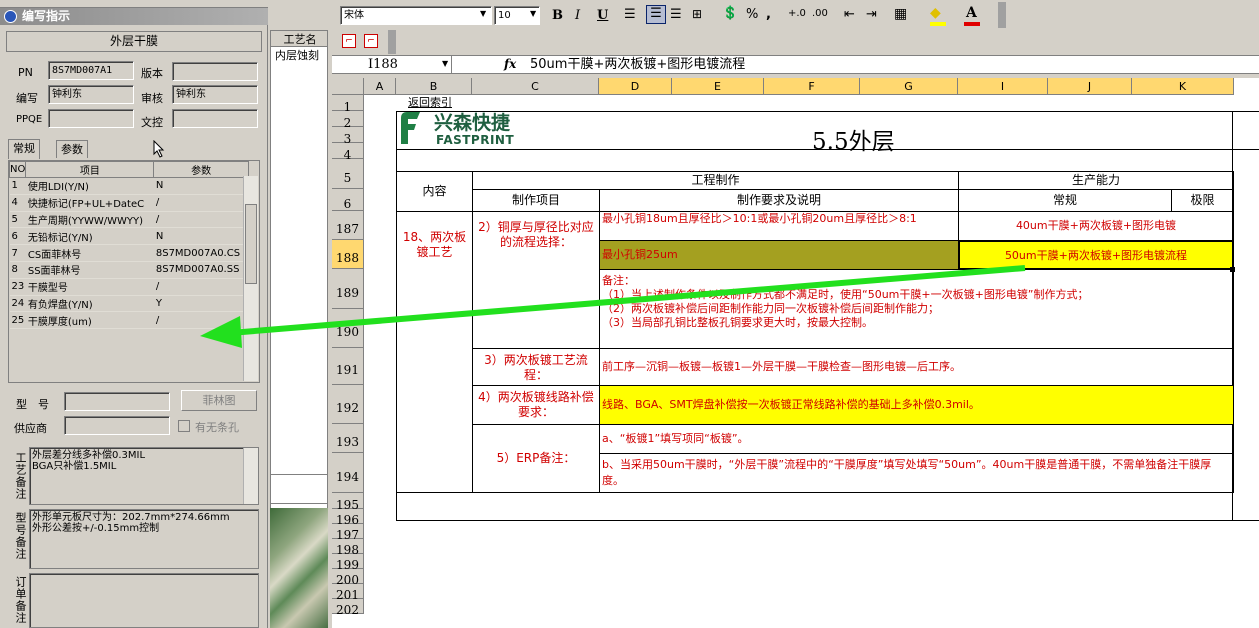 The image size is (1259, 628). I want to click on tab-general: 常规, so click(24, 149).